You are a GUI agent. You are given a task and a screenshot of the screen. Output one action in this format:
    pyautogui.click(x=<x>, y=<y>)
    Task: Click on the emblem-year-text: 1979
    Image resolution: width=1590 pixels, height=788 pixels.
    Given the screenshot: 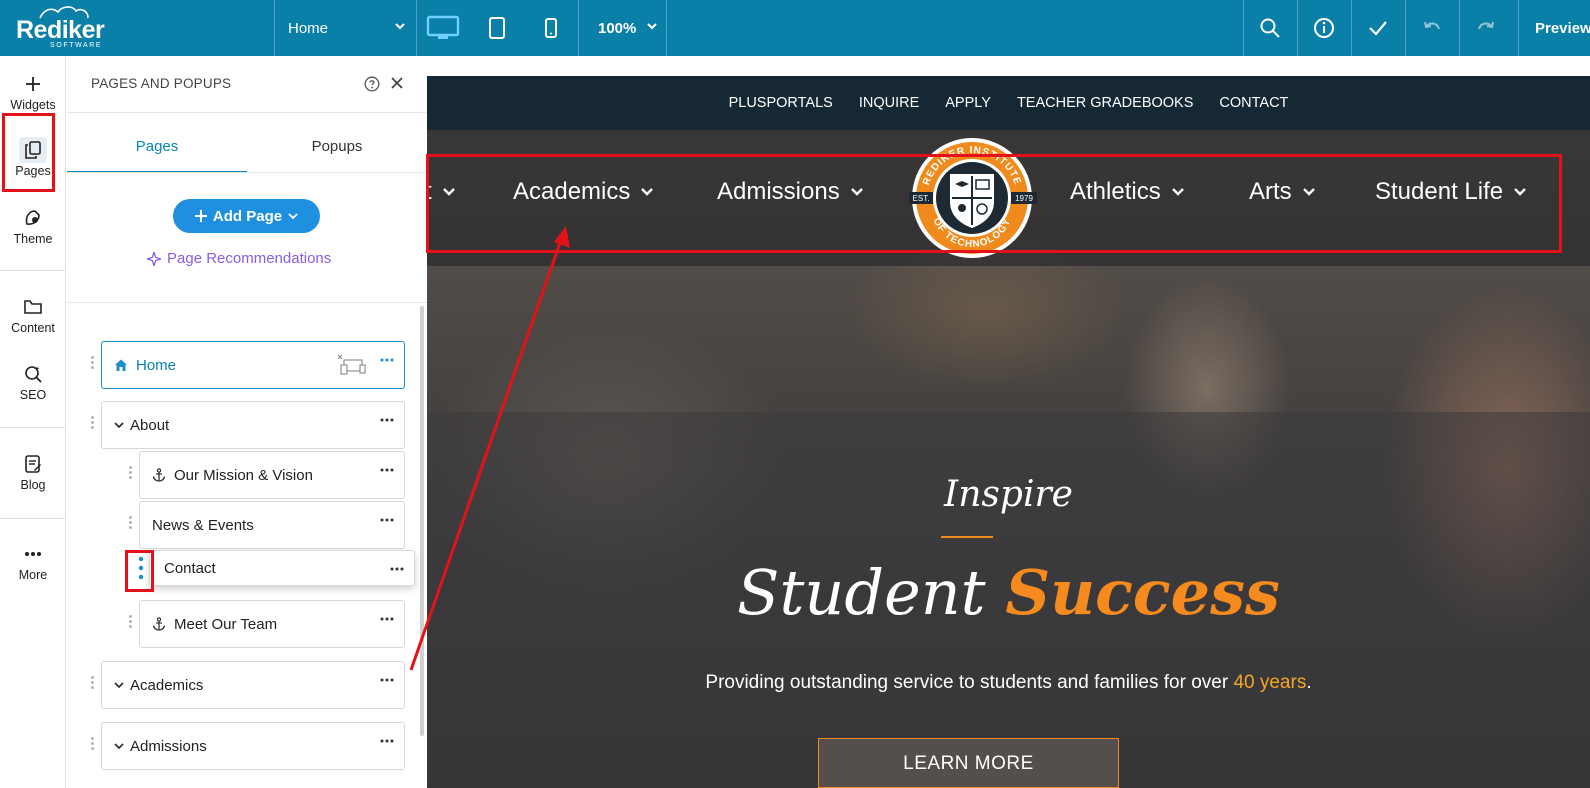 What is the action you would take?
    pyautogui.click(x=1024, y=198)
    